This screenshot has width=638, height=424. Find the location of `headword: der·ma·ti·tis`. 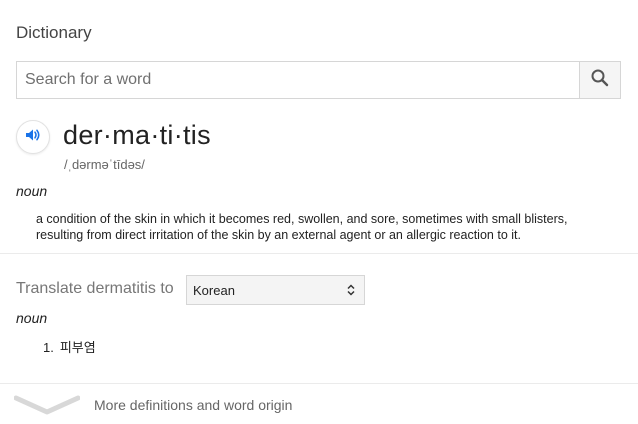

headword: der·ma·ti·tis is located at coordinates (137, 135).